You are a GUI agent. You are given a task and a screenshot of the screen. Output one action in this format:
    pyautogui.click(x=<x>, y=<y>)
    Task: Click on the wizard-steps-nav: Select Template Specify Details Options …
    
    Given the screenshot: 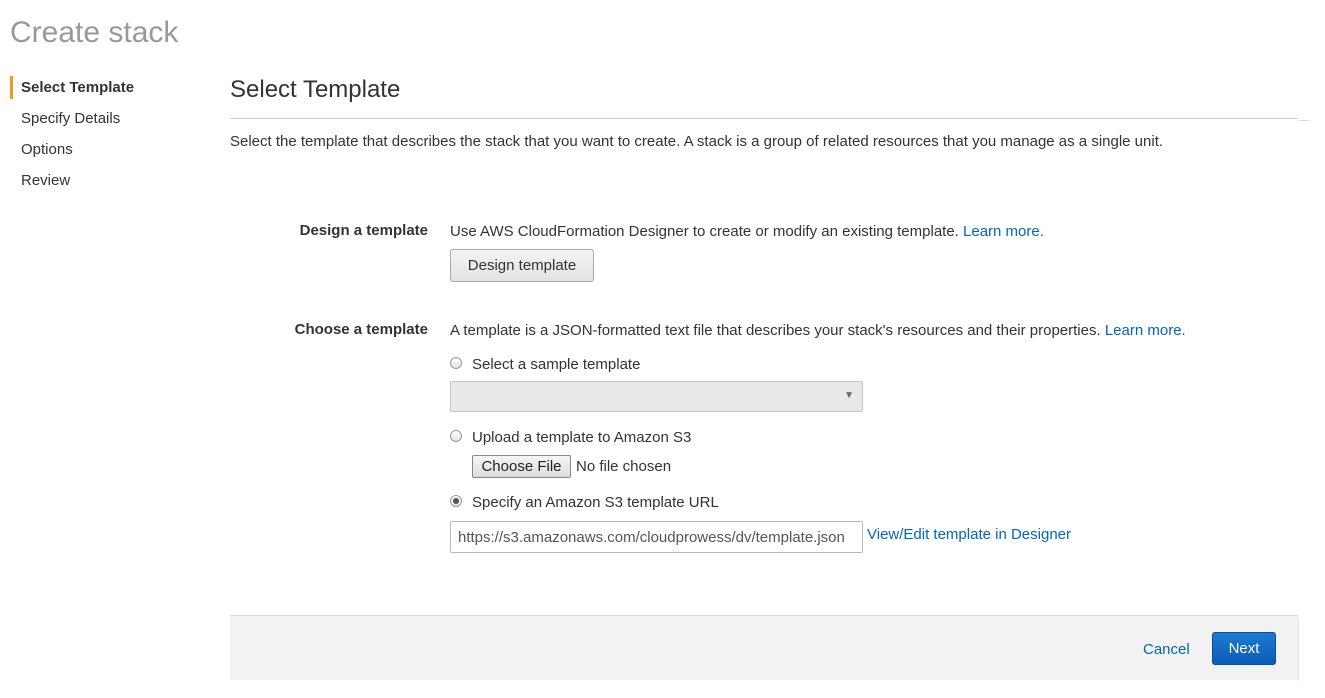 What is the action you would take?
    pyautogui.click(x=105, y=138)
    